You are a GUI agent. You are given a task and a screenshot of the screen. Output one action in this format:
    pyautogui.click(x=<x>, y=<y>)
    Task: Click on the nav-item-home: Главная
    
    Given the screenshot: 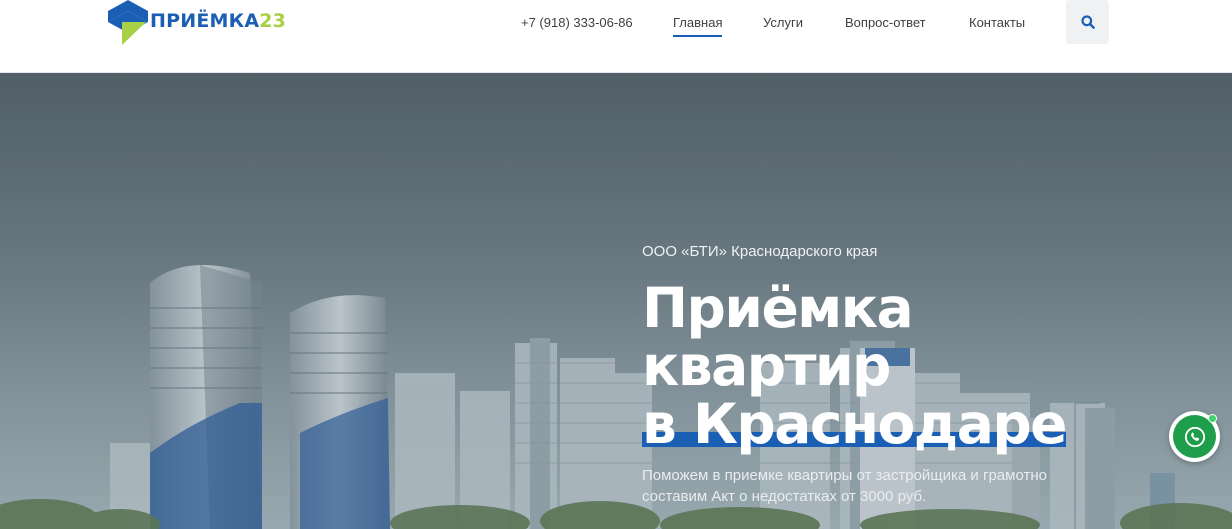 What is the action you would take?
    pyautogui.click(x=698, y=26)
    